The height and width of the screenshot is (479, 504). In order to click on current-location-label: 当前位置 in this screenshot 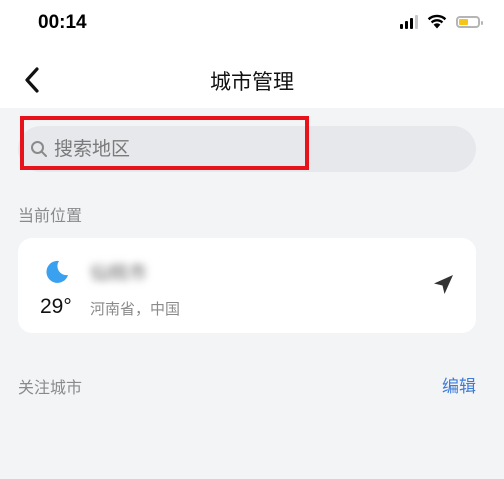, I will do `click(50, 215)`.